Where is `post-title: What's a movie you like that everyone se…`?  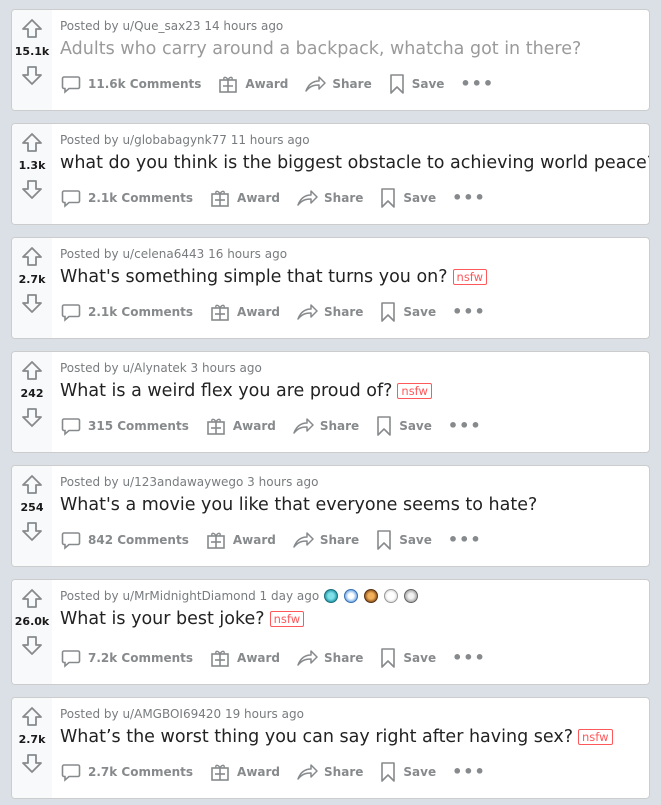 post-title: What's a movie you like that everyone se… is located at coordinates (298, 505).